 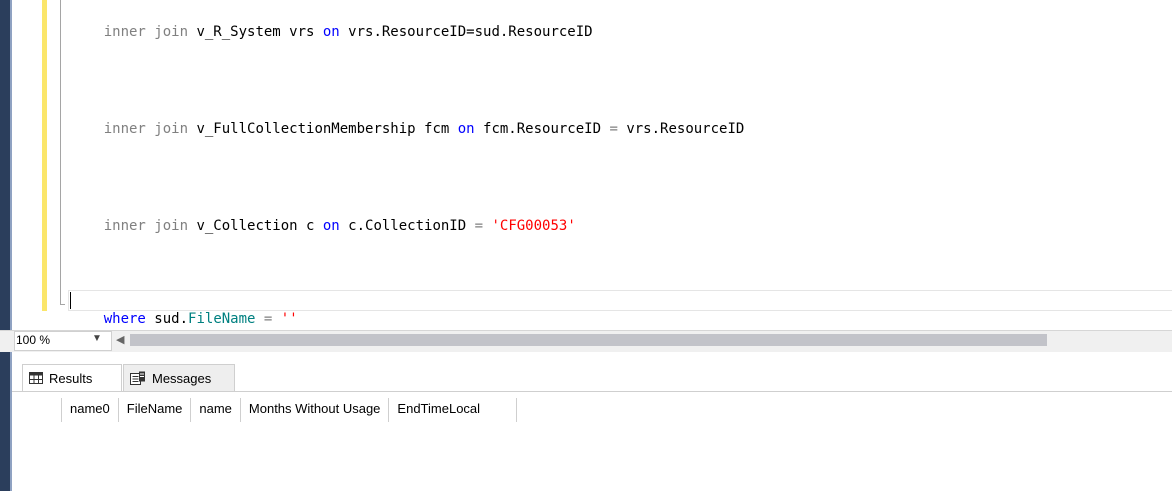 I want to click on code-token: '', so click(x=289, y=319).